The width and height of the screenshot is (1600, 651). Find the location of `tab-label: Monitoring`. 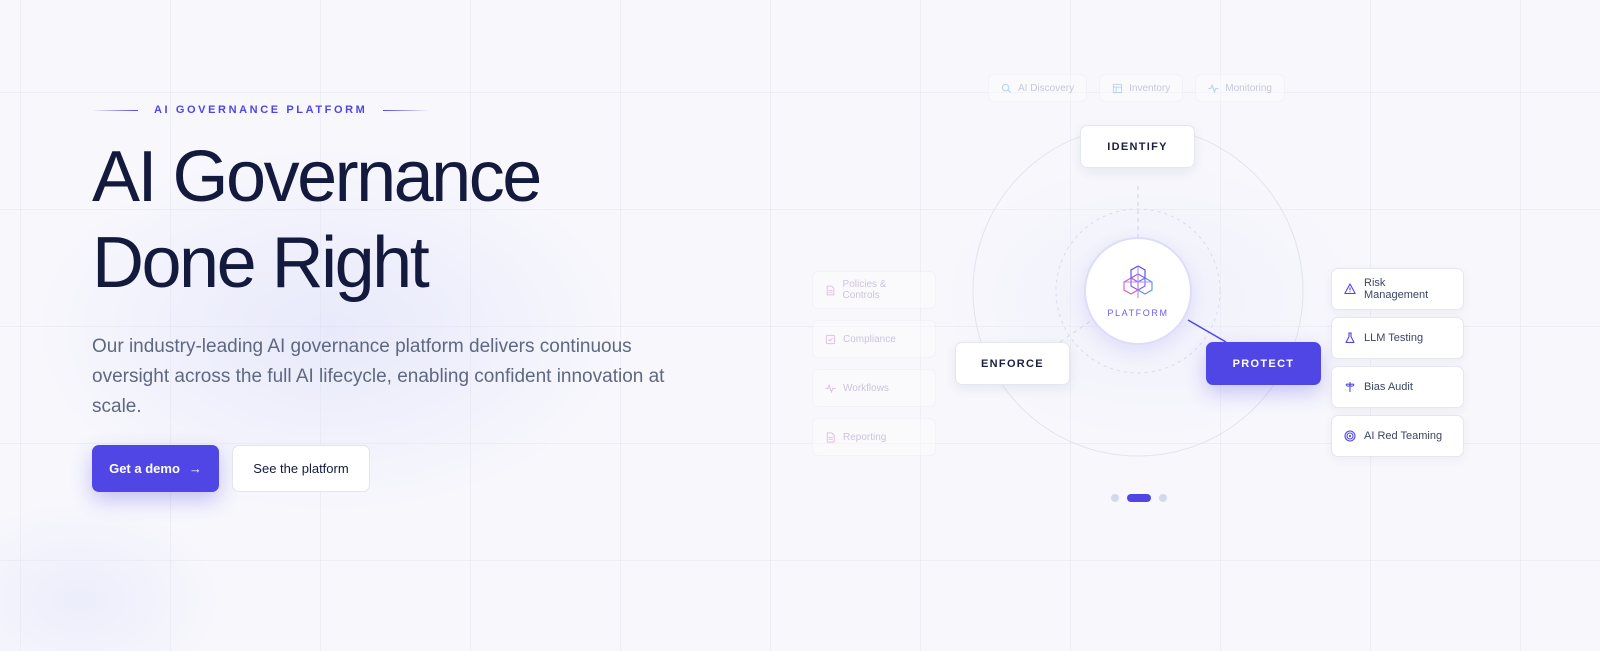

tab-label: Monitoring is located at coordinates (1248, 88).